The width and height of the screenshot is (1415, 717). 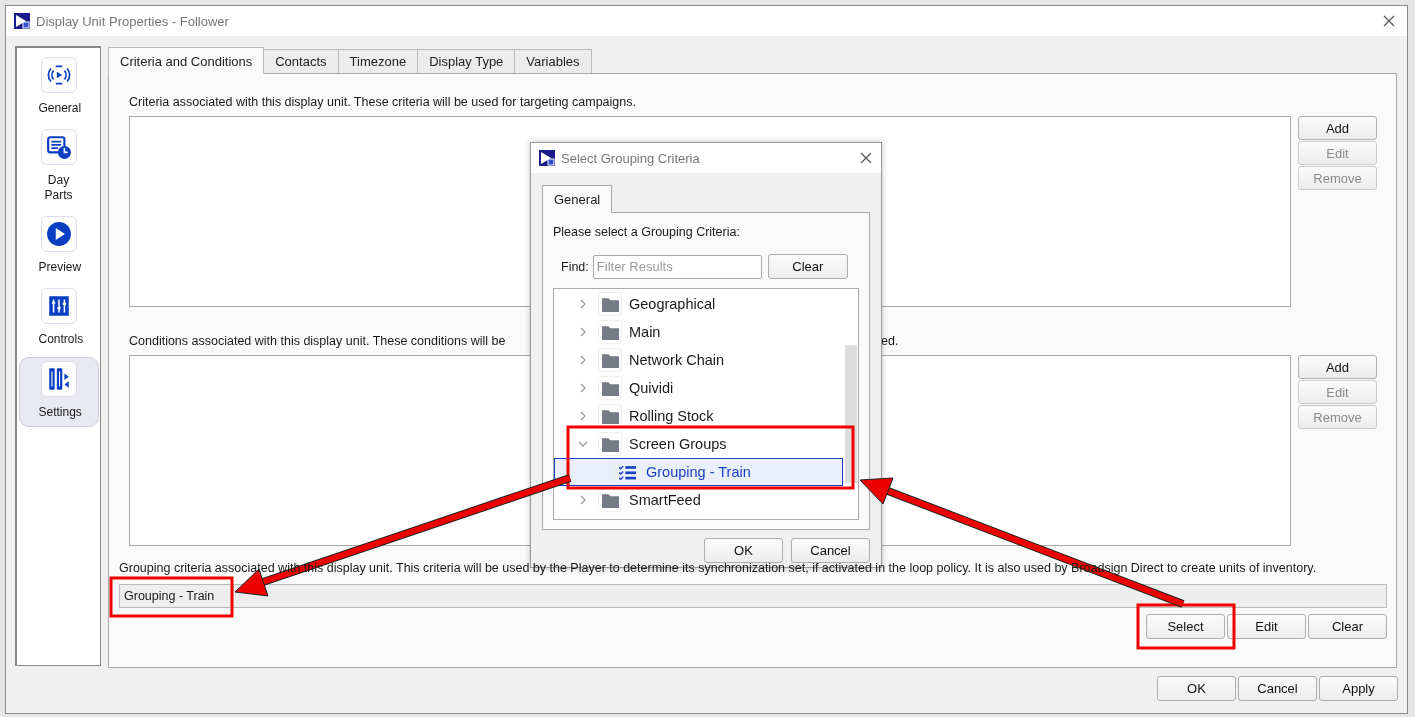 What do you see at coordinates (630, 158) in the screenshot?
I see `dialog-title: Select Grouping Criteria` at bounding box center [630, 158].